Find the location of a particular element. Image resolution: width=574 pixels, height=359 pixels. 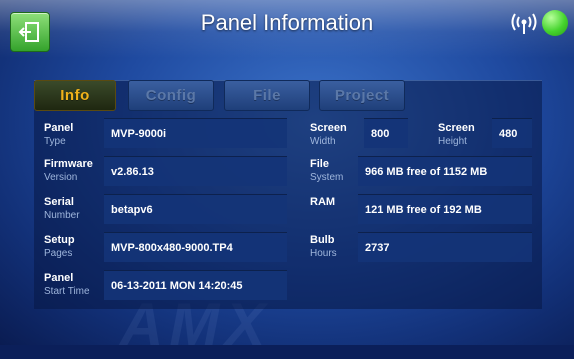

screen-width-value: 800 is located at coordinates (386, 133).